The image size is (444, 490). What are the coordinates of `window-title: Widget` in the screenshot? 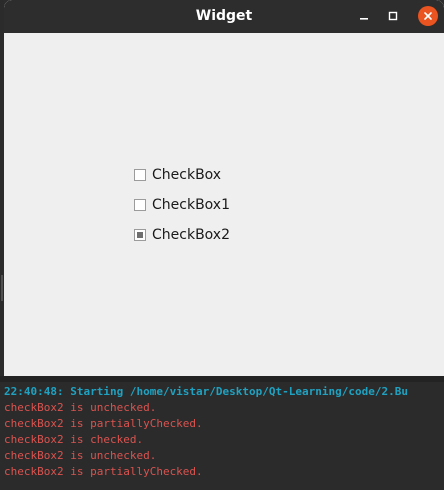 It's located at (224, 16).